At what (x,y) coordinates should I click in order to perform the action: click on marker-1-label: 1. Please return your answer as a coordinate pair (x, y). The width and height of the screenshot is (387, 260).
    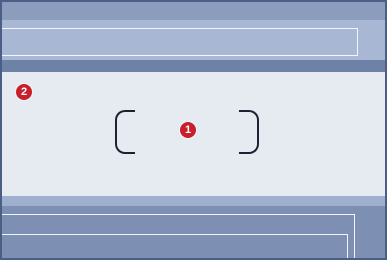
    Looking at the image, I should click on (188, 130).